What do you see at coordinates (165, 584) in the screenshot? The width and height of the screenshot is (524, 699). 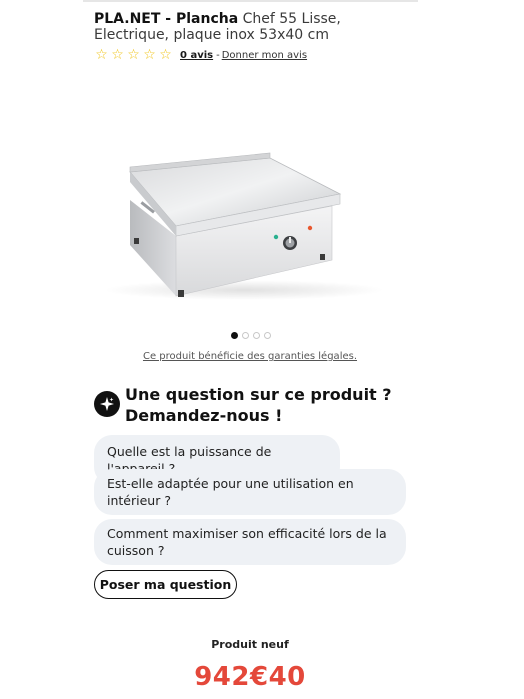 I see `ask-question-button: Poser ma question` at bounding box center [165, 584].